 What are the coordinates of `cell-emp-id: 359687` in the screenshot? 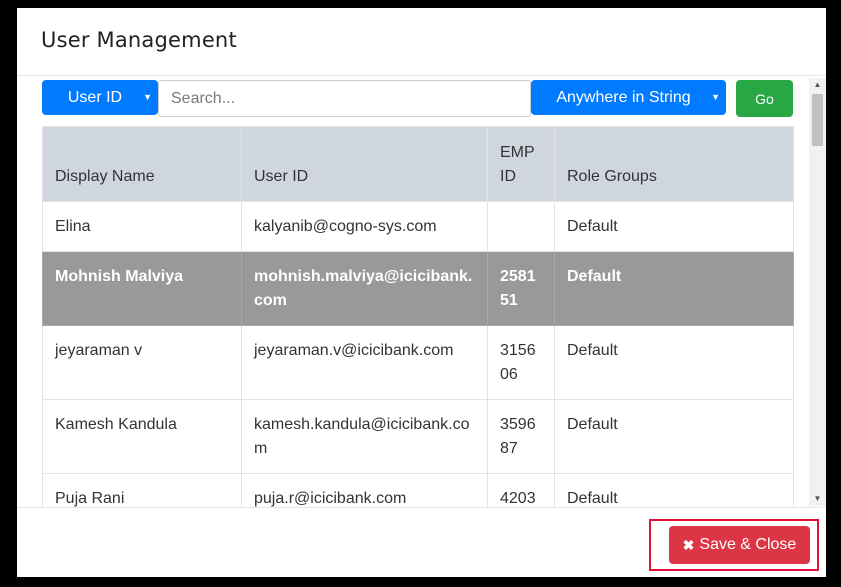 It's located at (521, 436).